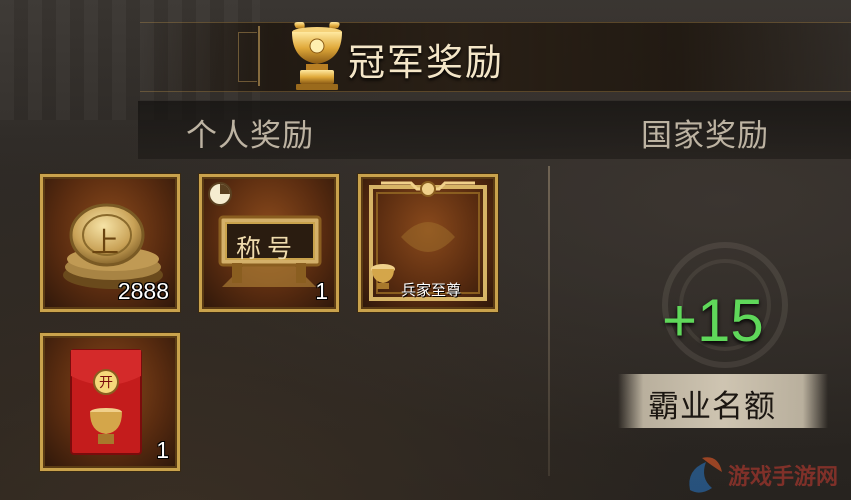 The width and height of the screenshot is (851, 500). Describe the element at coordinates (549, 321) in the screenshot. I see `column-divider` at that location.